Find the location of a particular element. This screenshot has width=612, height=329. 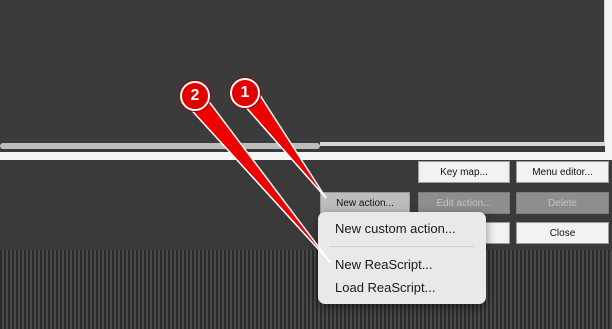

horizontal-scrollbar-thumb is located at coordinates (160, 146).